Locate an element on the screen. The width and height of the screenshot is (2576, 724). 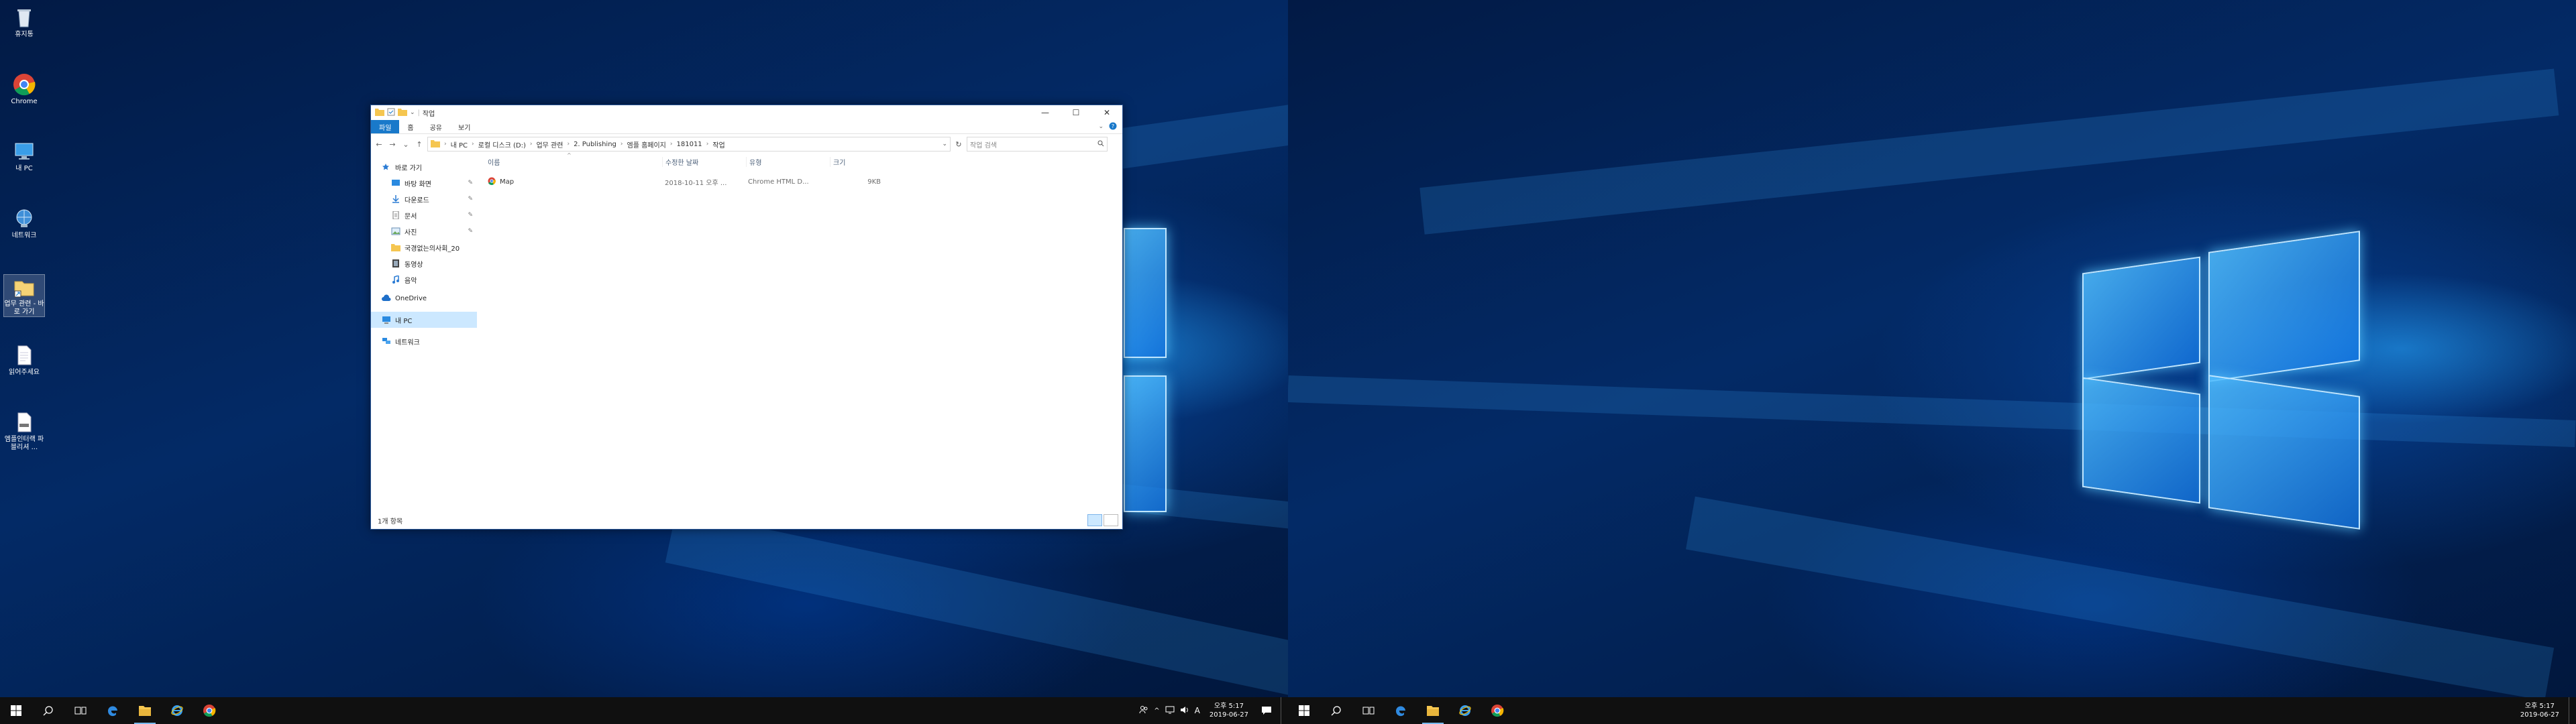
tab-view: 보기 is located at coordinates (464, 127).